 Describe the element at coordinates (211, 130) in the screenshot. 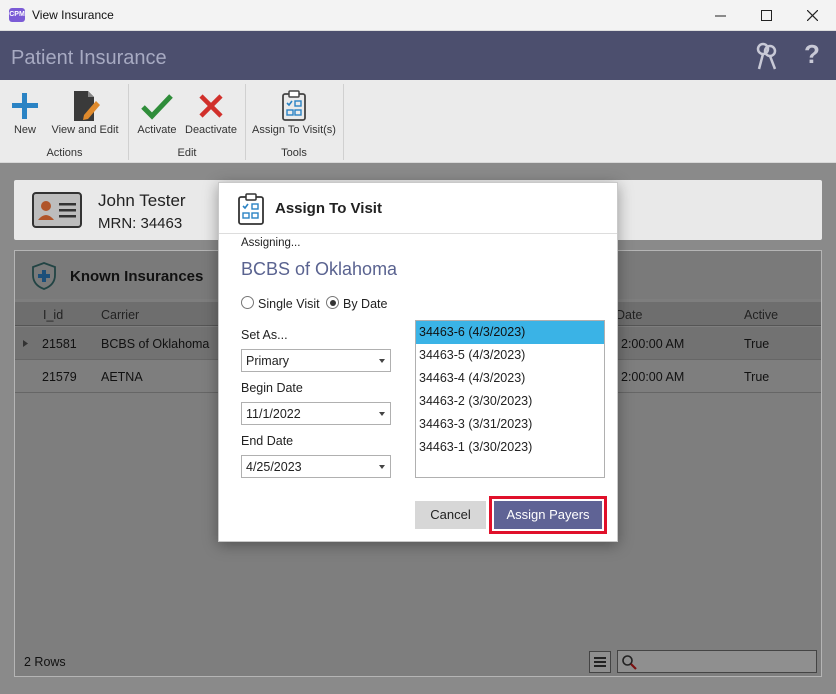

I see `deactivate-button-label: Deactivate` at that location.